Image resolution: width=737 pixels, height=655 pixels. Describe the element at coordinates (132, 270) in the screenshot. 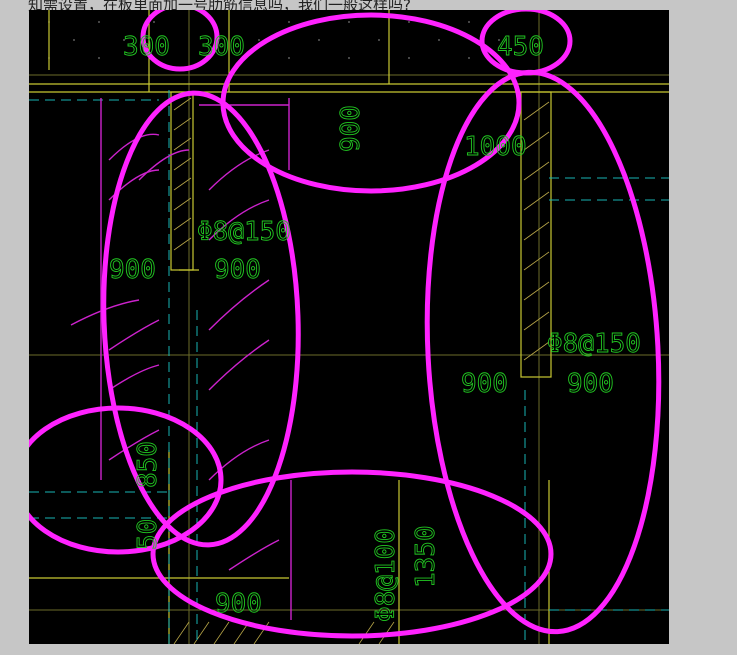

I see `dim-label-900-a: 900` at that location.